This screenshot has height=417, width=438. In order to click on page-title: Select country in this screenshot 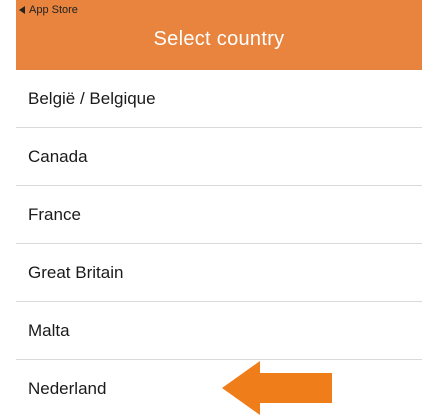, I will do `click(219, 39)`.